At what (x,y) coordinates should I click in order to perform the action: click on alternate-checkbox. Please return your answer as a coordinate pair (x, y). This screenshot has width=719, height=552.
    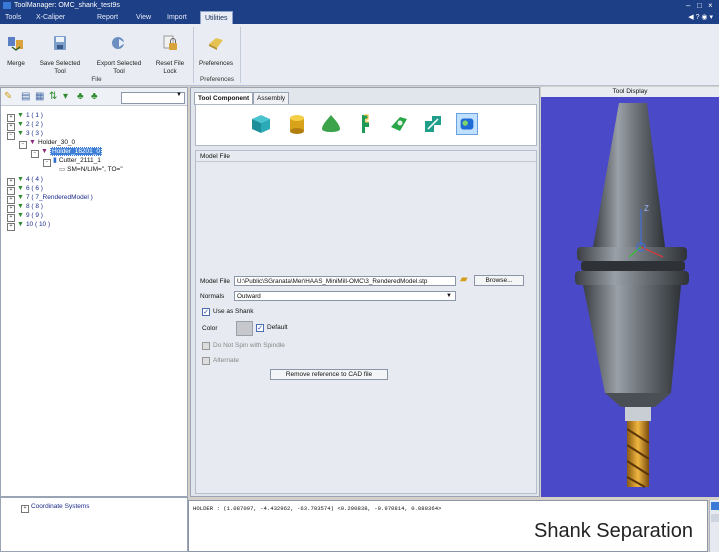
    Looking at the image, I should click on (206, 361).